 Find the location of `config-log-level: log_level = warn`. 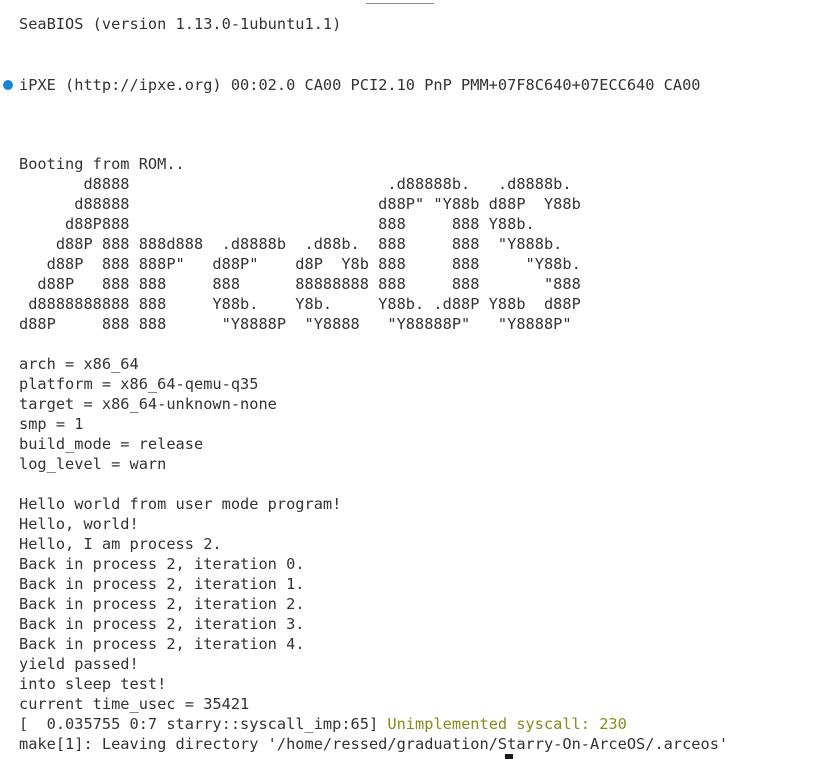

config-log-level: log_level = warn is located at coordinates (93, 464).